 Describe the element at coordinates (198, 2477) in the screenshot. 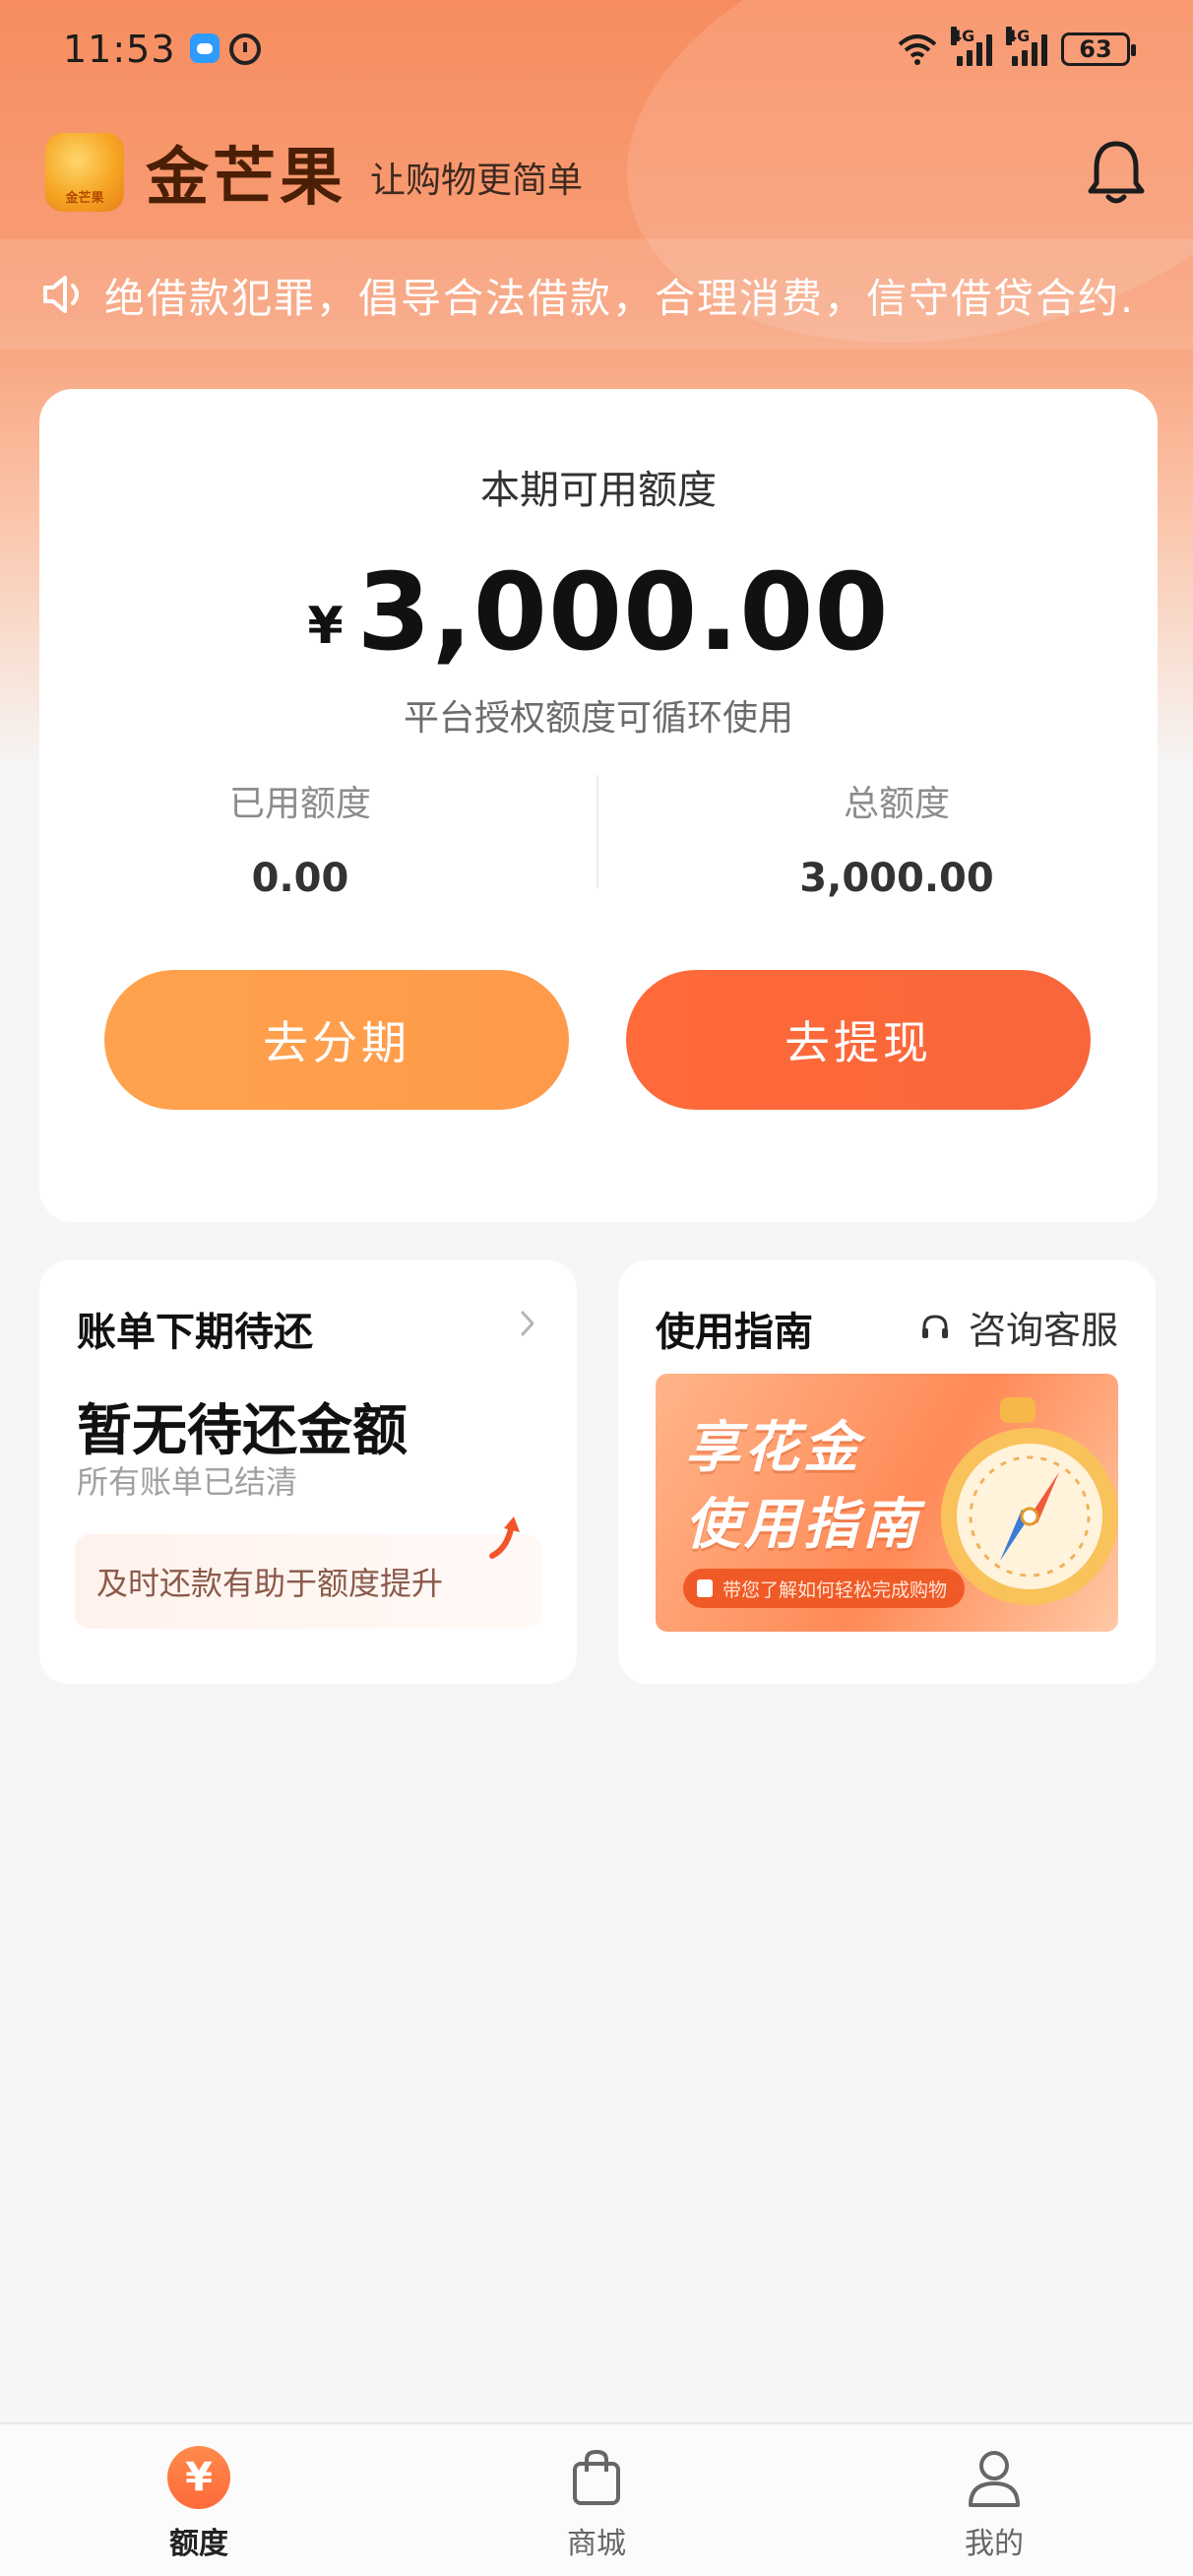

I see `yen-icon: ¥` at that location.